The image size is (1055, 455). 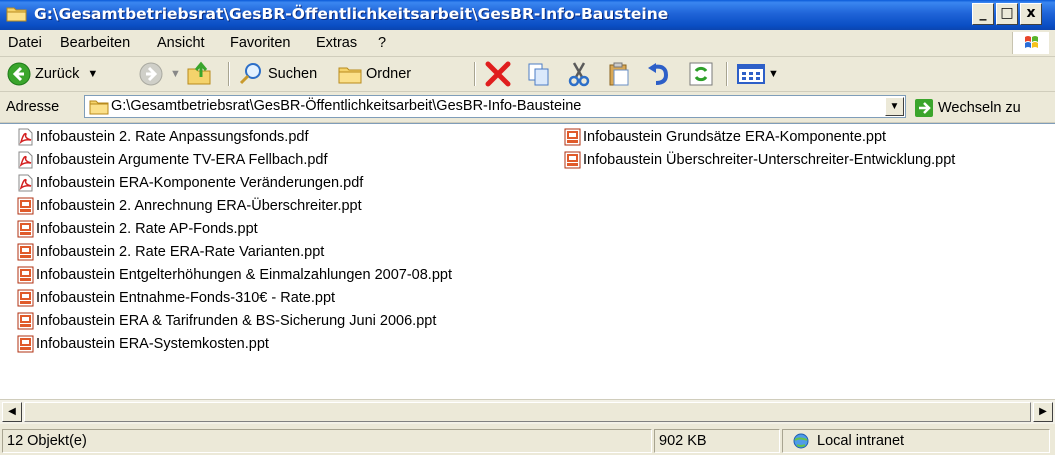 I want to click on toolbar: Zurück ▼ ▼ Suchen Ordner ▼, so click(x=527, y=74).